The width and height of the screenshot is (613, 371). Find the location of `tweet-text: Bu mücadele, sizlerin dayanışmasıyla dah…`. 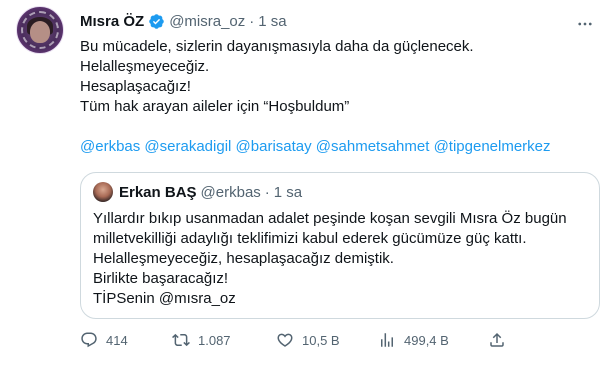

tweet-text: Bu mücadele, sizlerin dayanışmasıyla dah… is located at coordinates (277, 77).